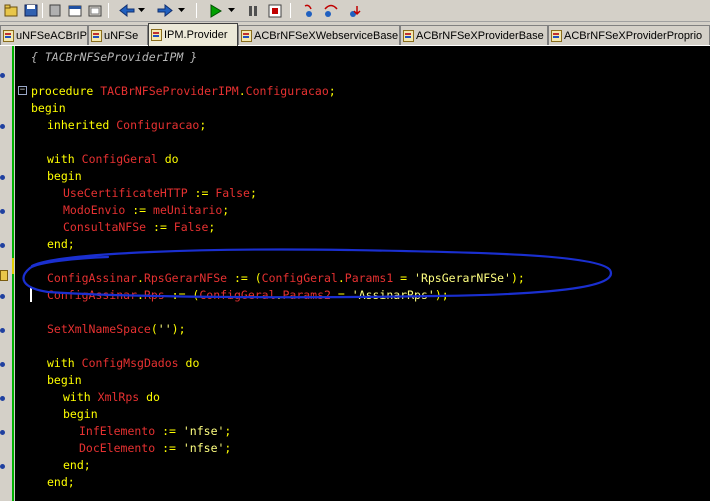 The height and width of the screenshot is (501, 710). Describe the element at coordinates (160, 193) in the screenshot. I see `code-line: UseCertificateHTTP := False;` at that location.